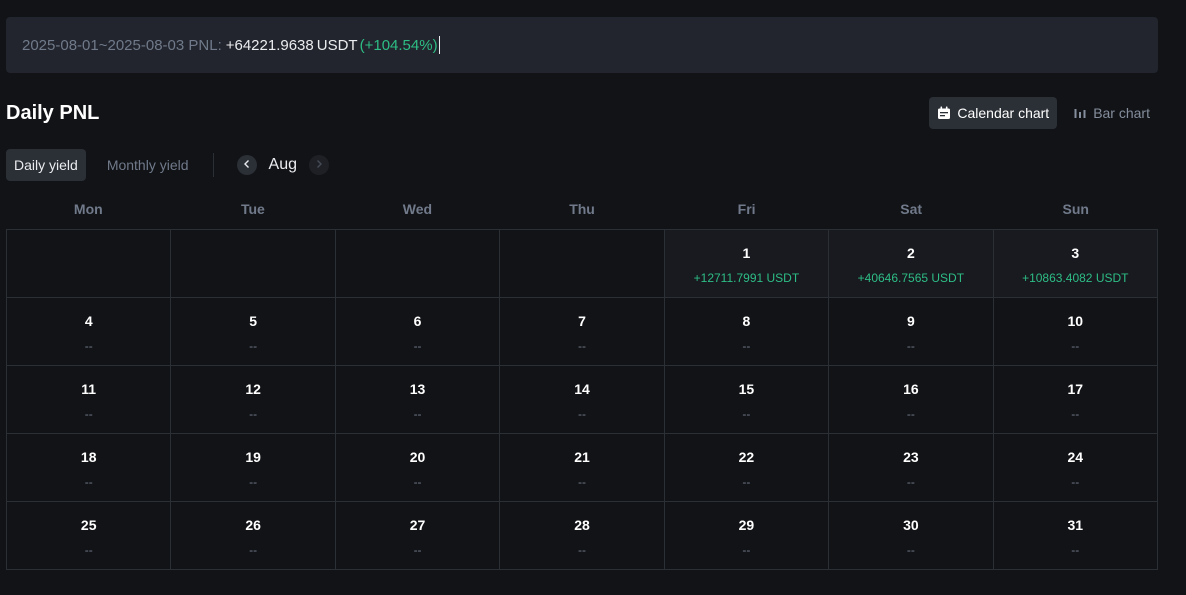  I want to click on calendar-day-cell: 28 --, so click(582, 536).